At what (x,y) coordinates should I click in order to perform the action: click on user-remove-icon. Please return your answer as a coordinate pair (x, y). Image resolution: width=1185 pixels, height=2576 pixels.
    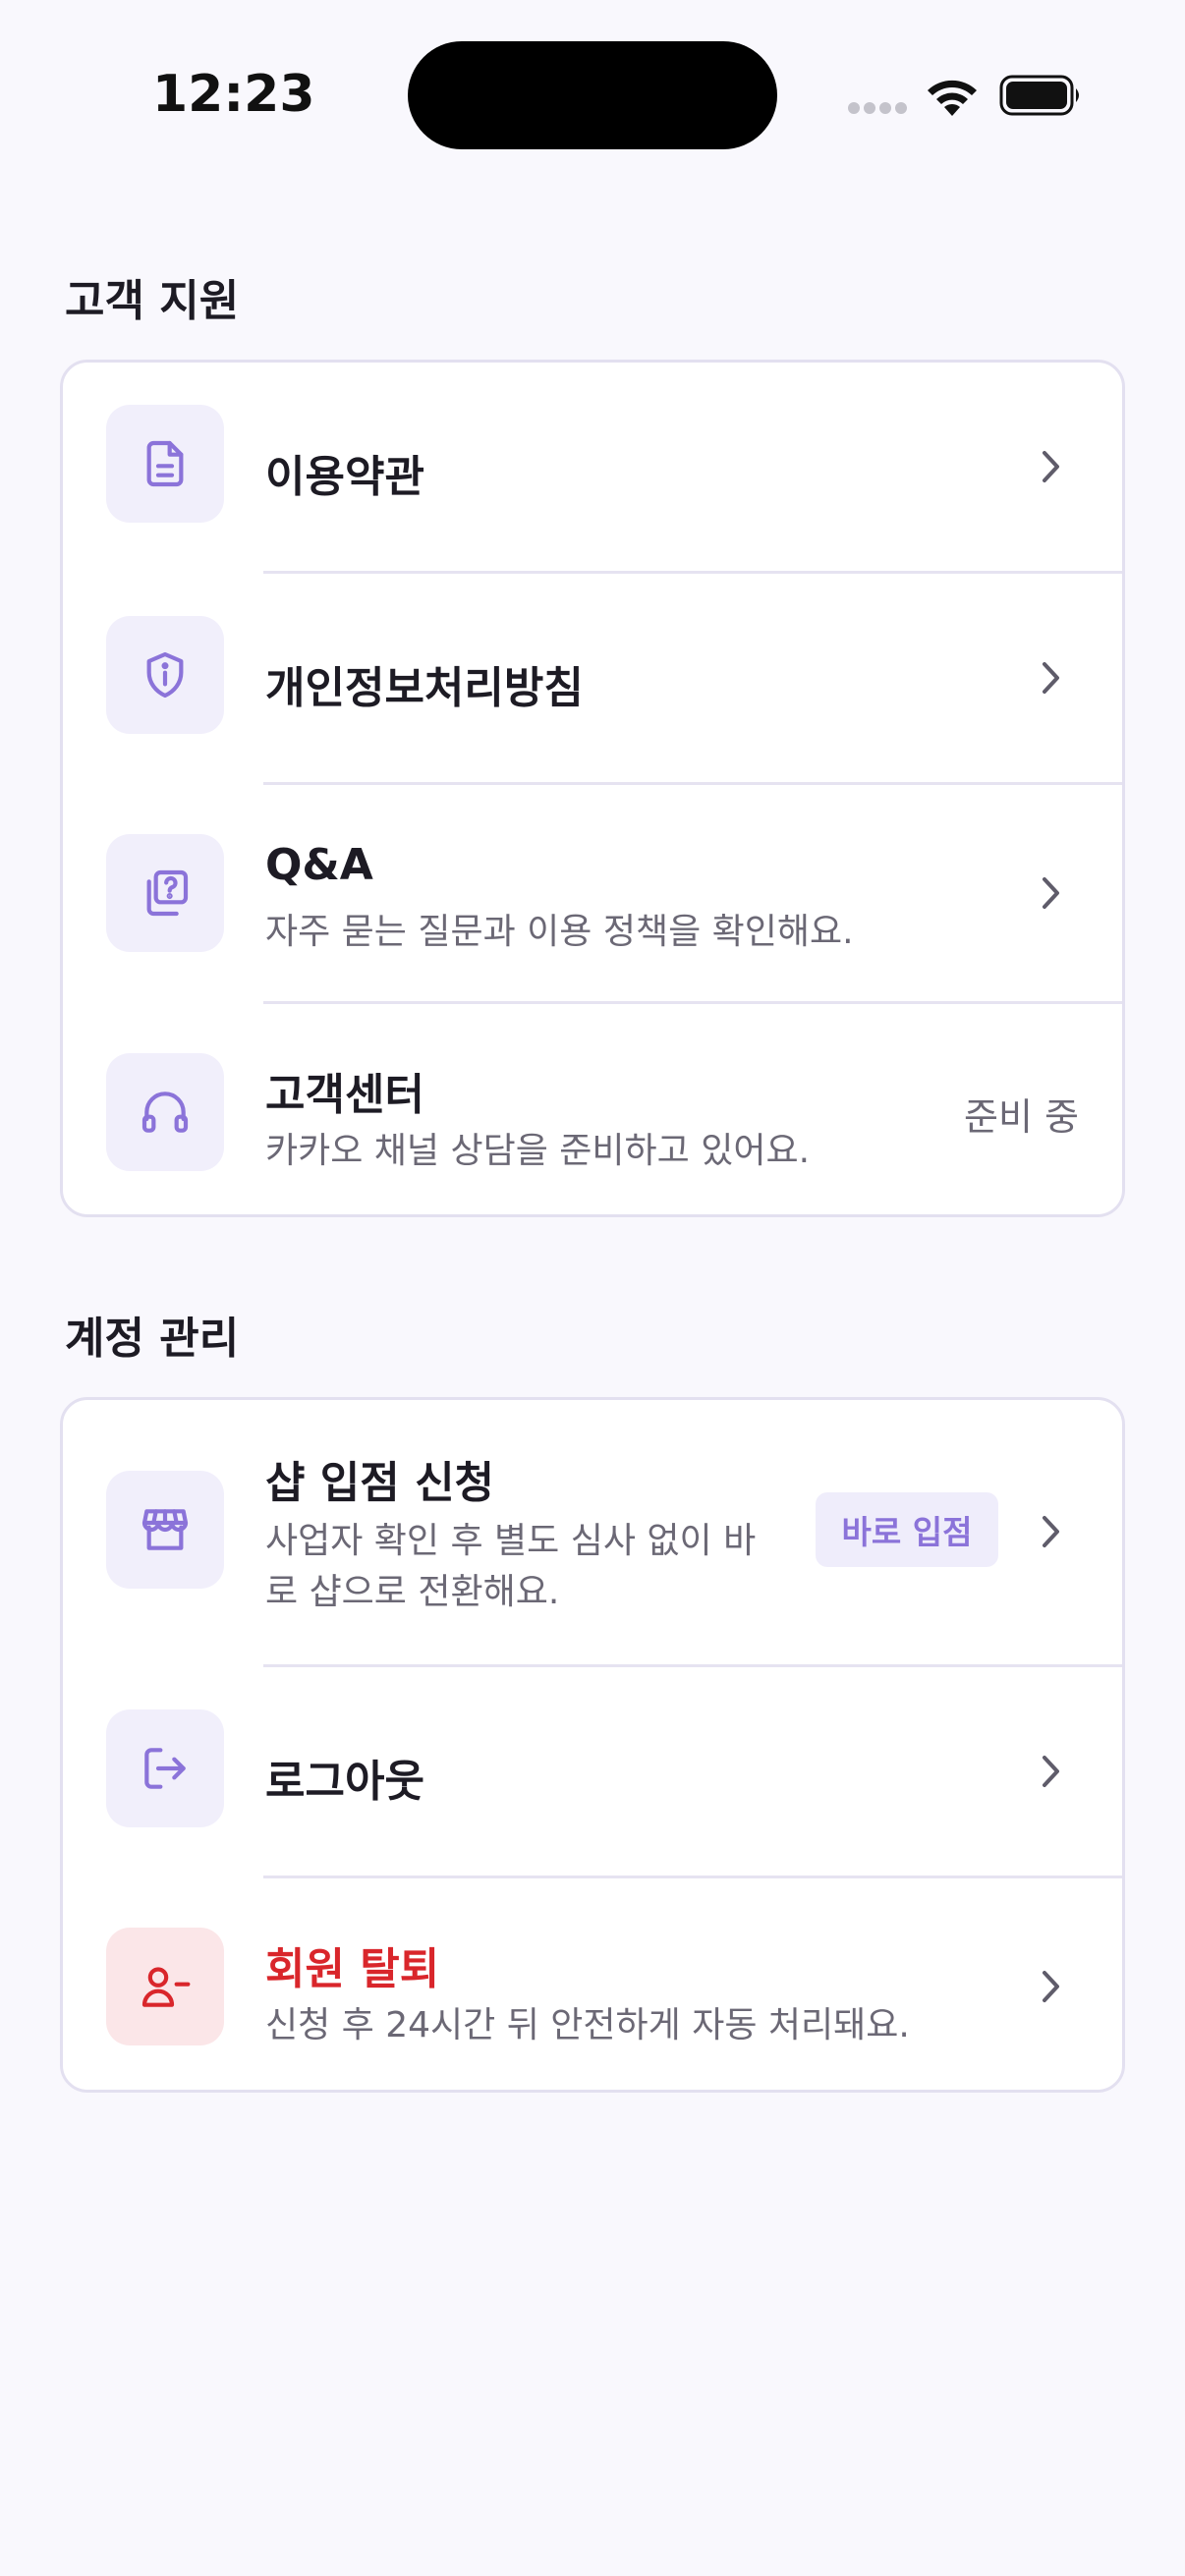
    Looking at the image, I should click on (165, 1986).